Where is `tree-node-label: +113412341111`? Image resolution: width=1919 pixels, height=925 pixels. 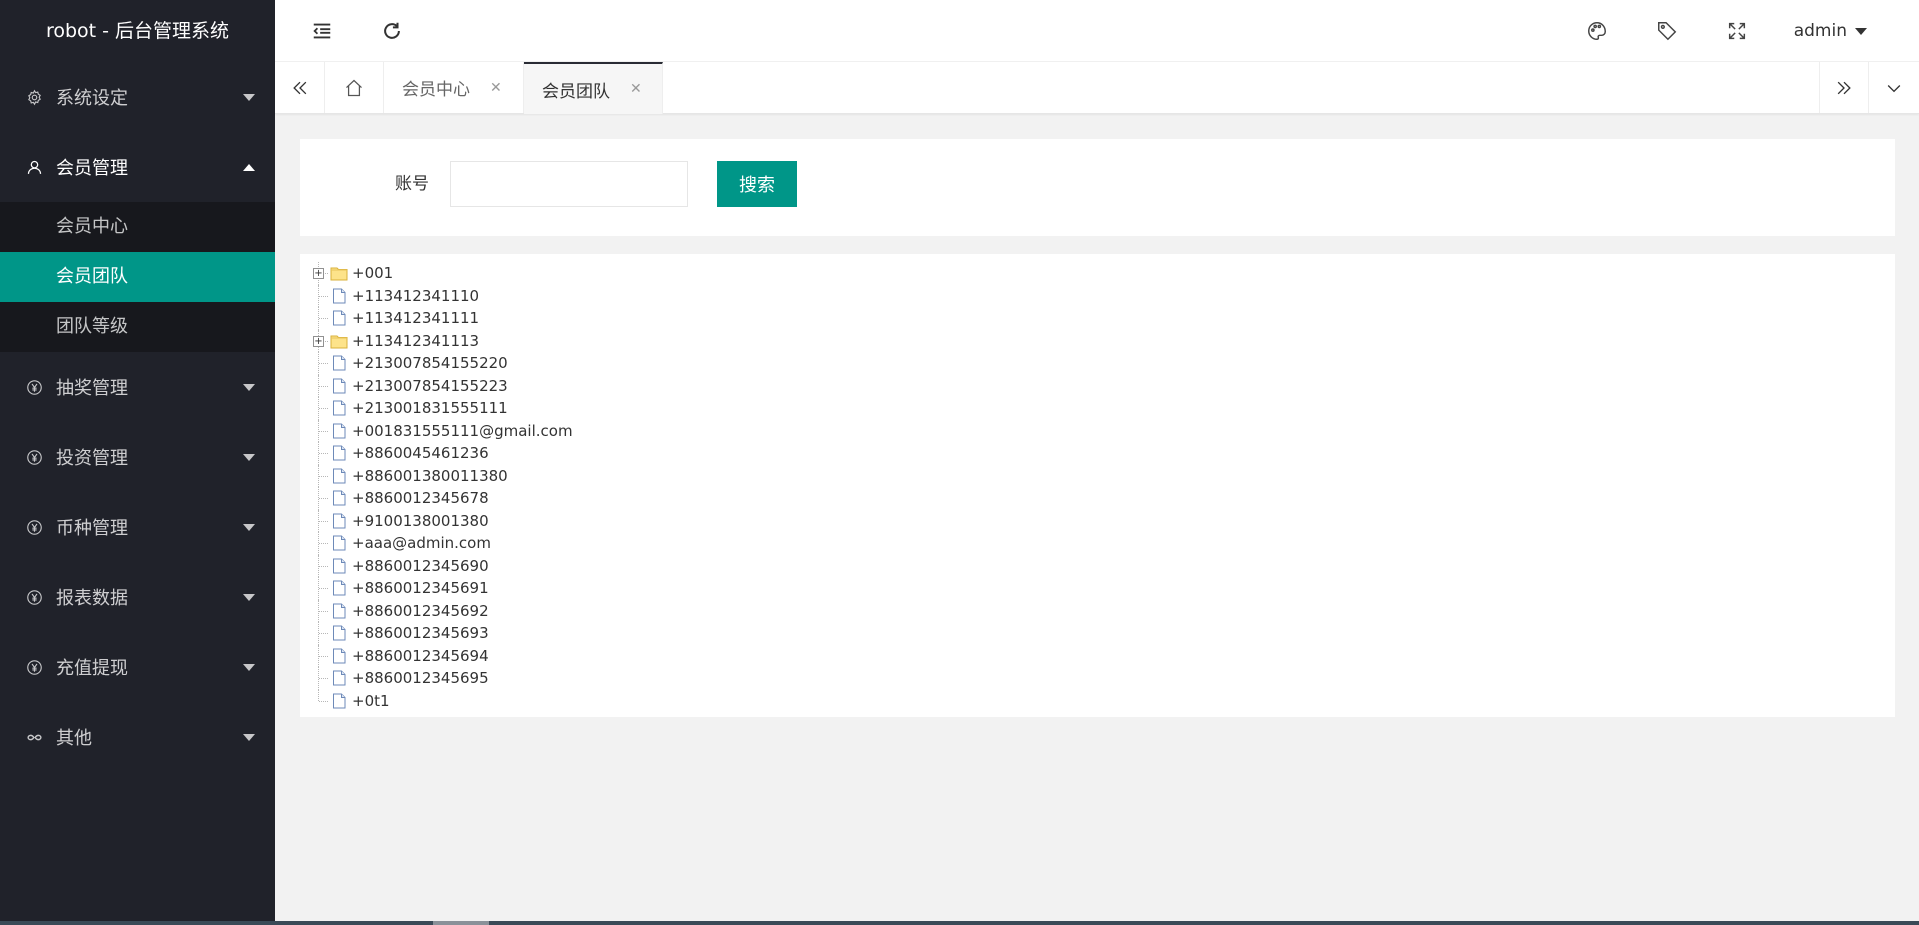 tree-node-label: +113412341111 is located at coordinates (415, 318).